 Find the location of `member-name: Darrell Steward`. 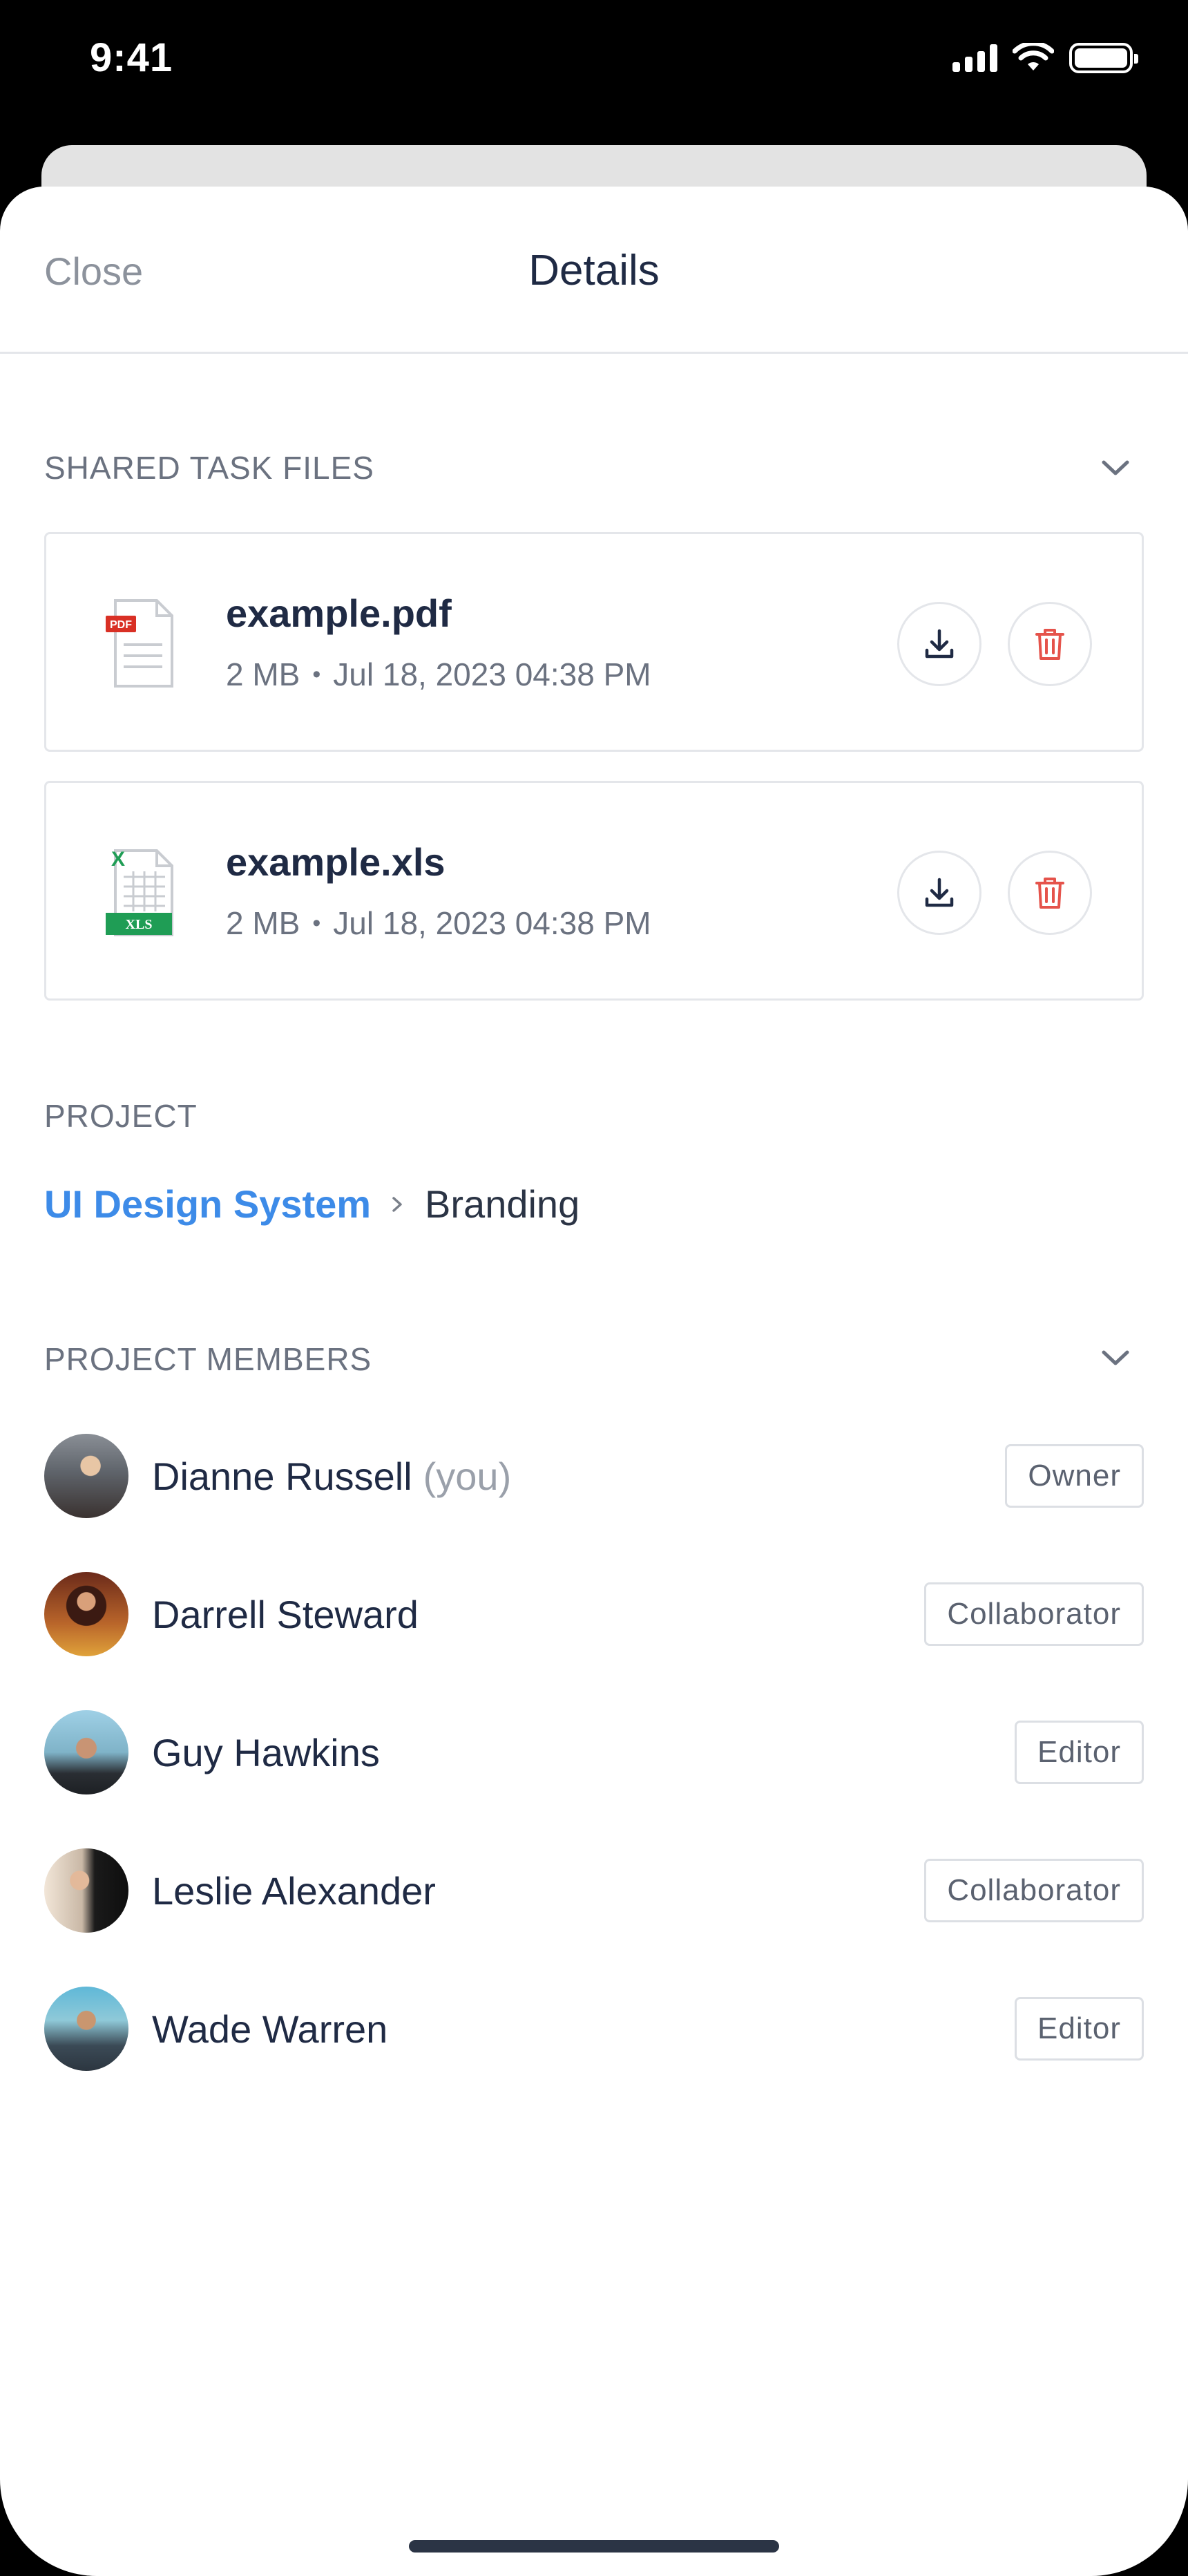

member-name: Darrell Steward is located at coordinates (285, 1614).